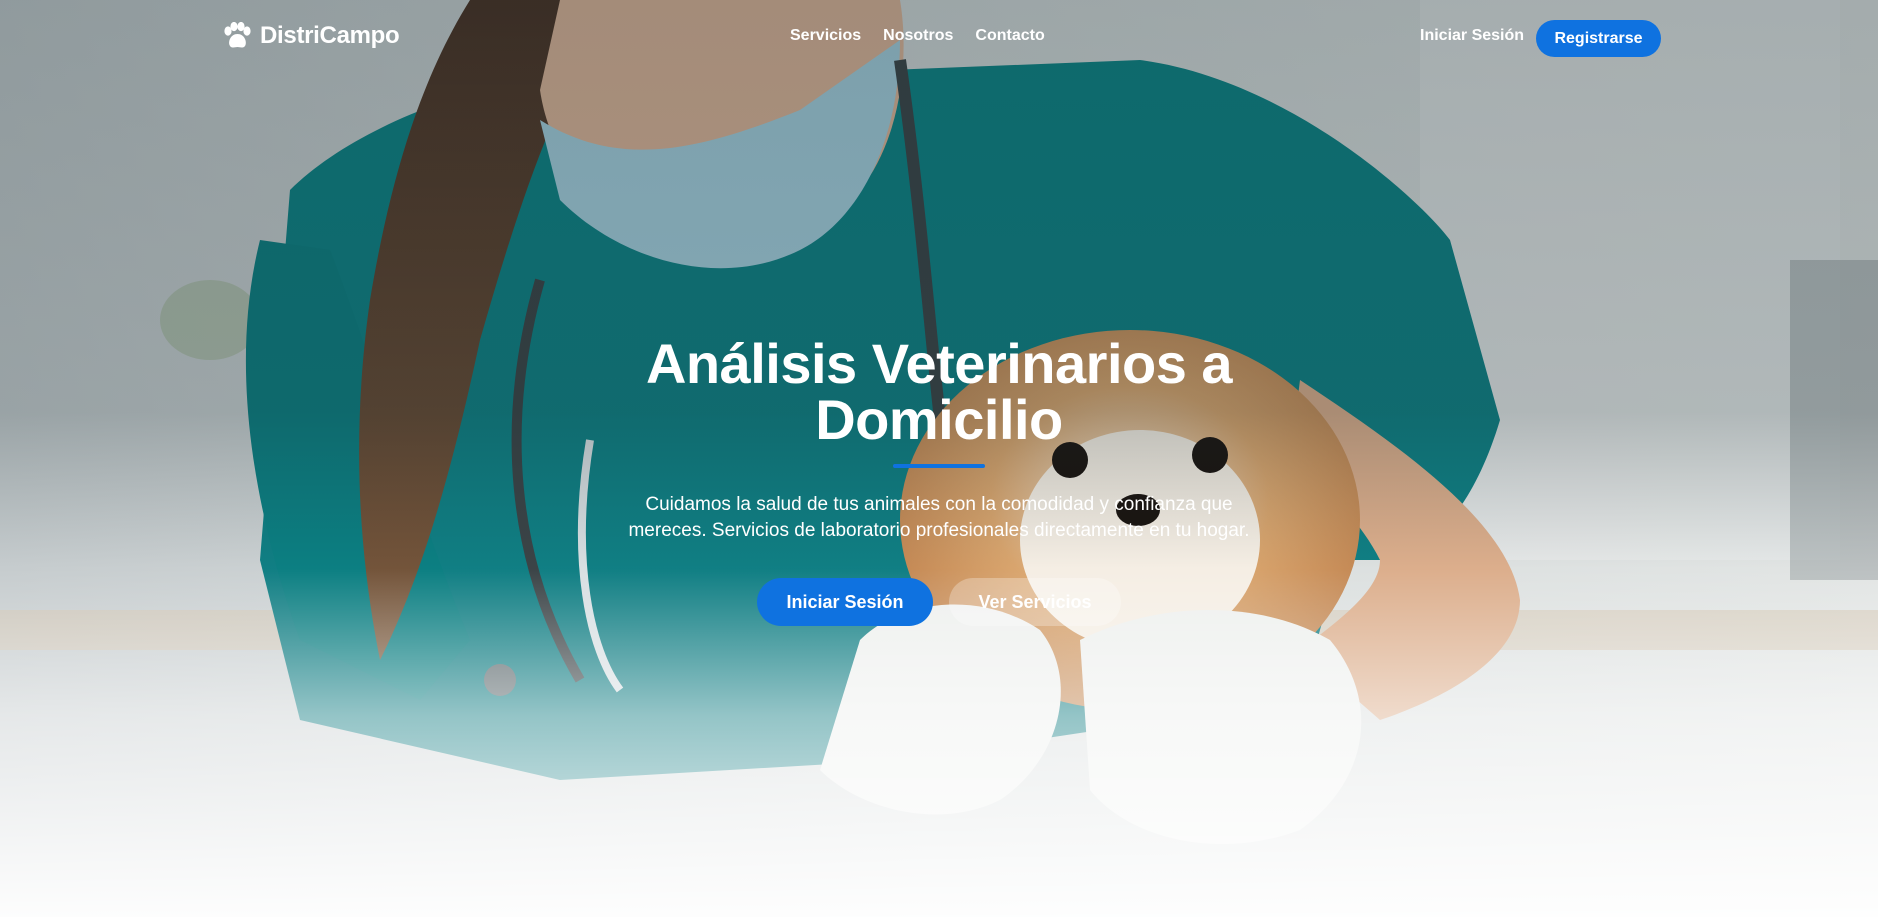 The width and height of the screenshot is (1878, 917). What do you see at coordinates (1009, 36) in the screenshot?
I see `nav-link-contacto: Contacto` at bounding box center [1009, 36].